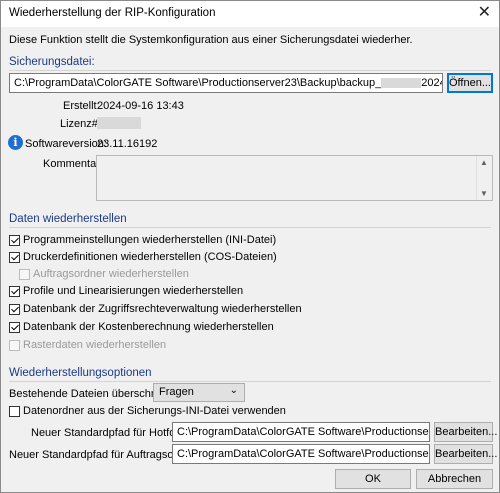 The width and height of the screenshot is (500, 493). Describe the element at coordinates (119, 123) in the screenshot. I see `license-redacted` at that location.